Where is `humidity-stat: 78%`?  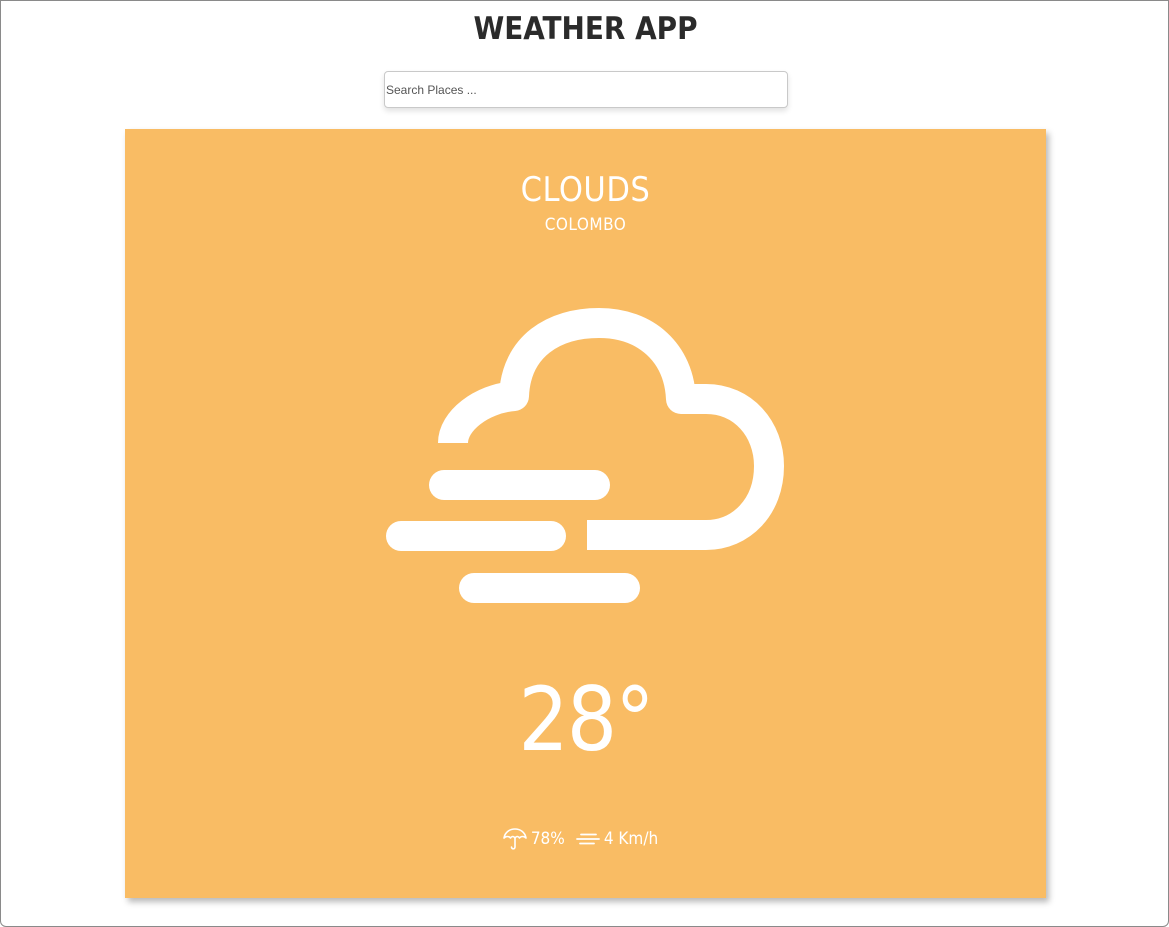
humidity-stat: 78% is located at coordinates (533, 839).